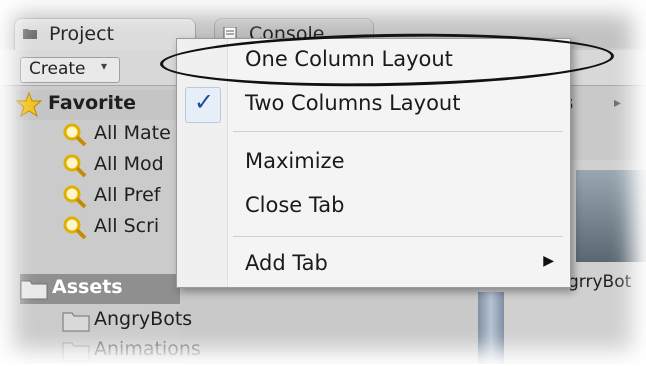 This screenshot has width=646, height=366. I want to click on asset-folder-label: Animations, so click(147, 349).